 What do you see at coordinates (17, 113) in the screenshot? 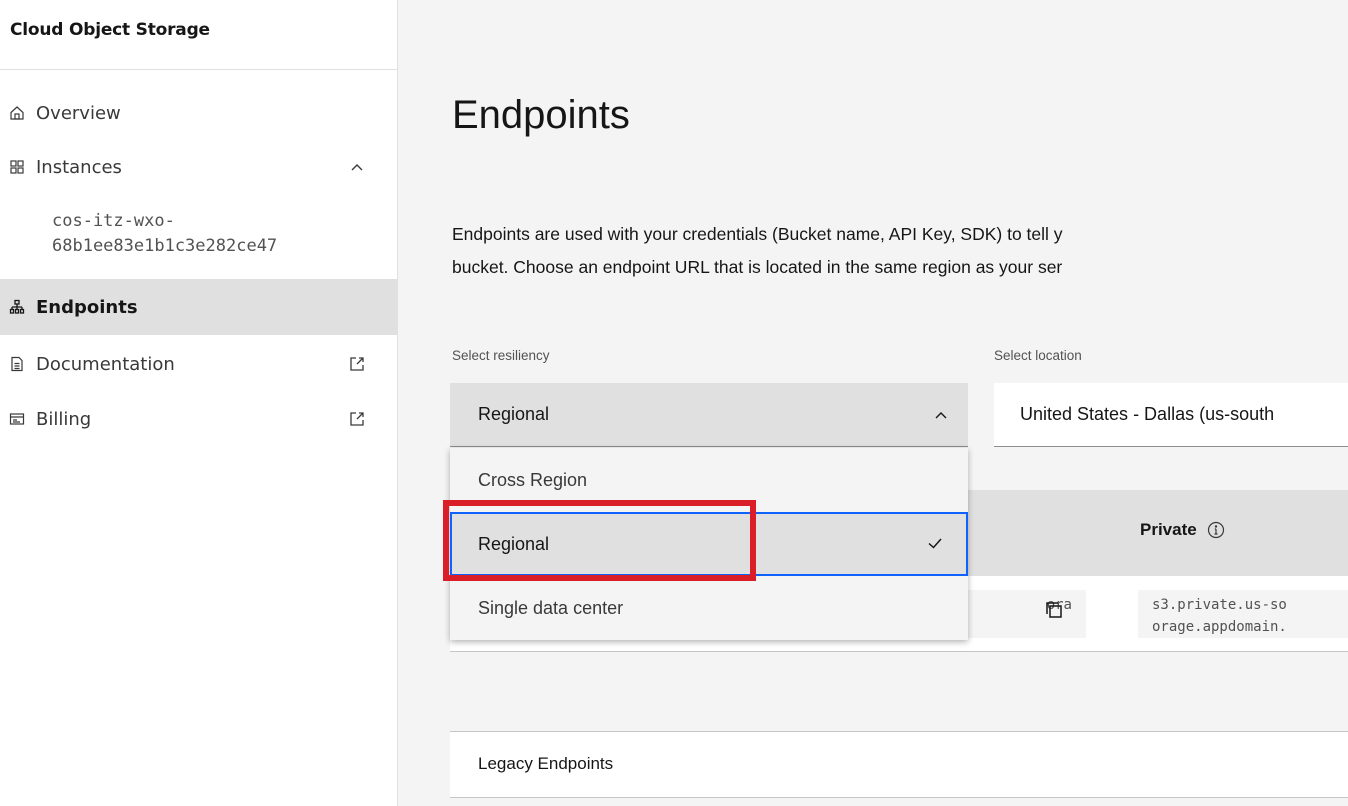
I see `home-icon` at bounding box center [17, 113].